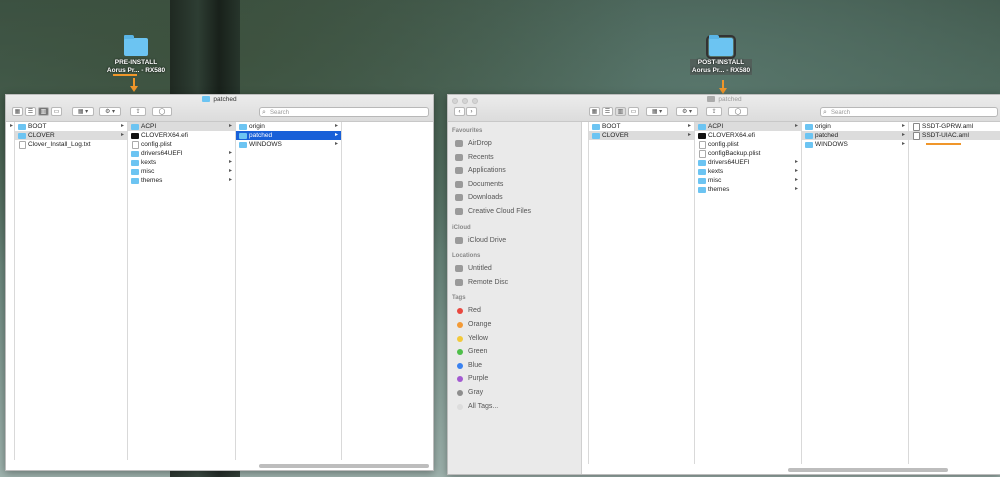 The width and height of the screenshot is (1000, 477). What do you see at coordinates (716, 171) in the screenshot?
I see `list-item-label: kexts` at bounding box center [716, 171].